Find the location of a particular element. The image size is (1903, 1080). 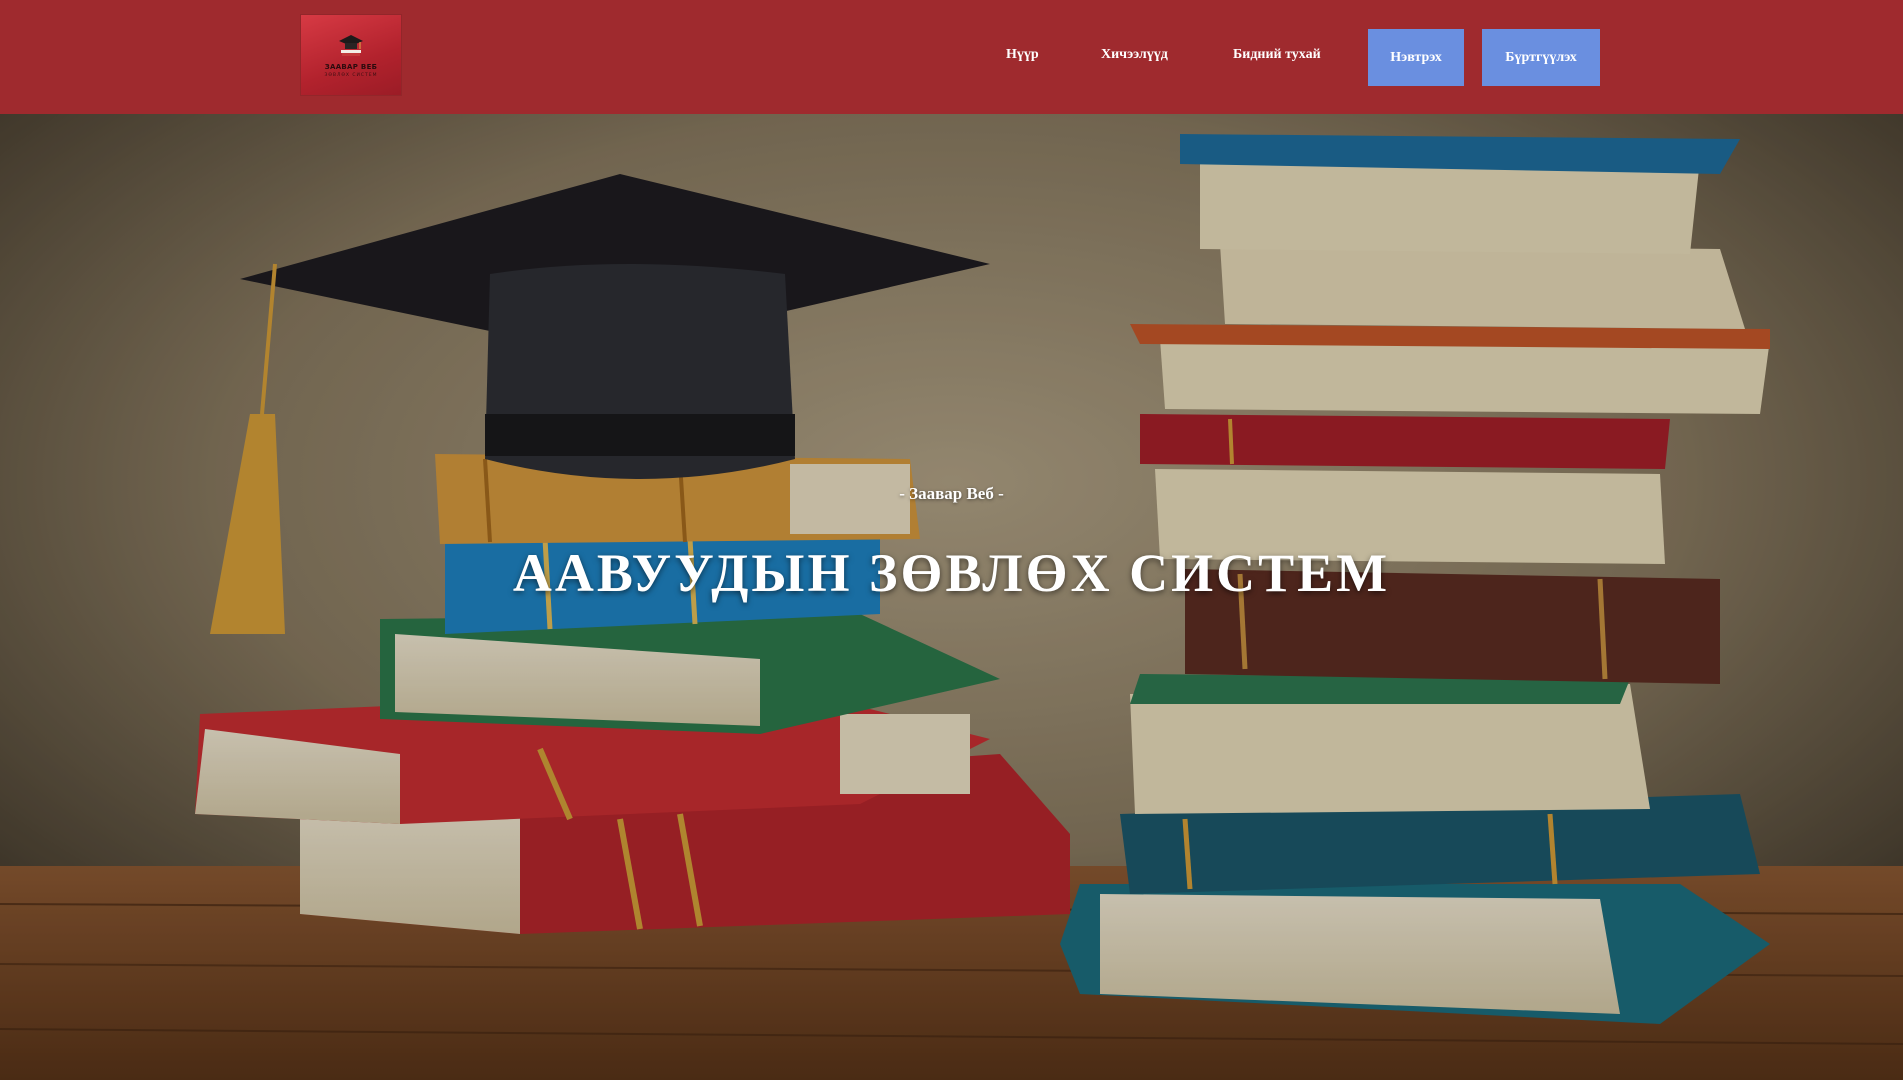

graduation-cap-icon is located at coordinates (351, 45).